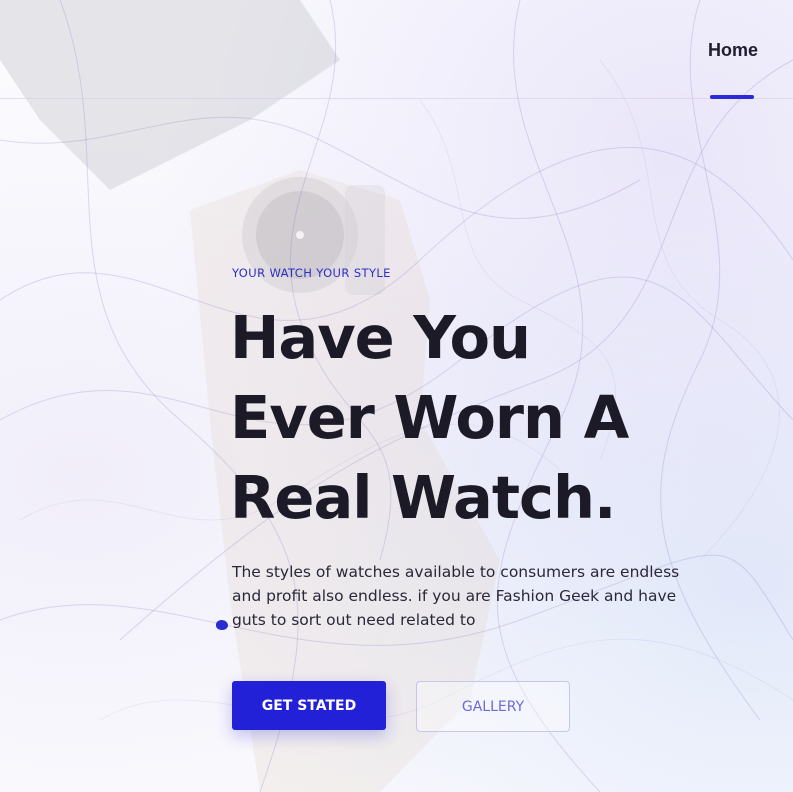 The width and height of the screenshot is (793, 792). I want to click on gallery-button: GALLERY, so click(493, 706).